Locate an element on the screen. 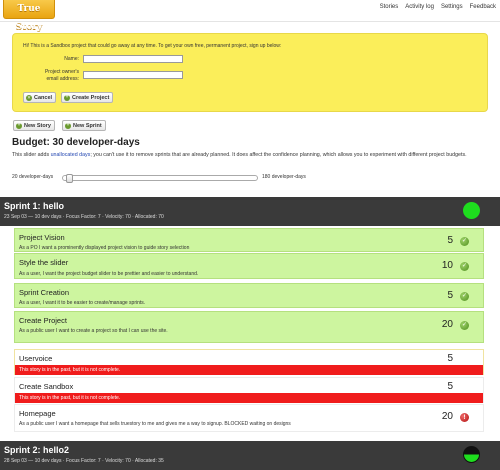 This screenshot has width=500, height=470. story-name: Project Vision is located at coordinates (42, 237).